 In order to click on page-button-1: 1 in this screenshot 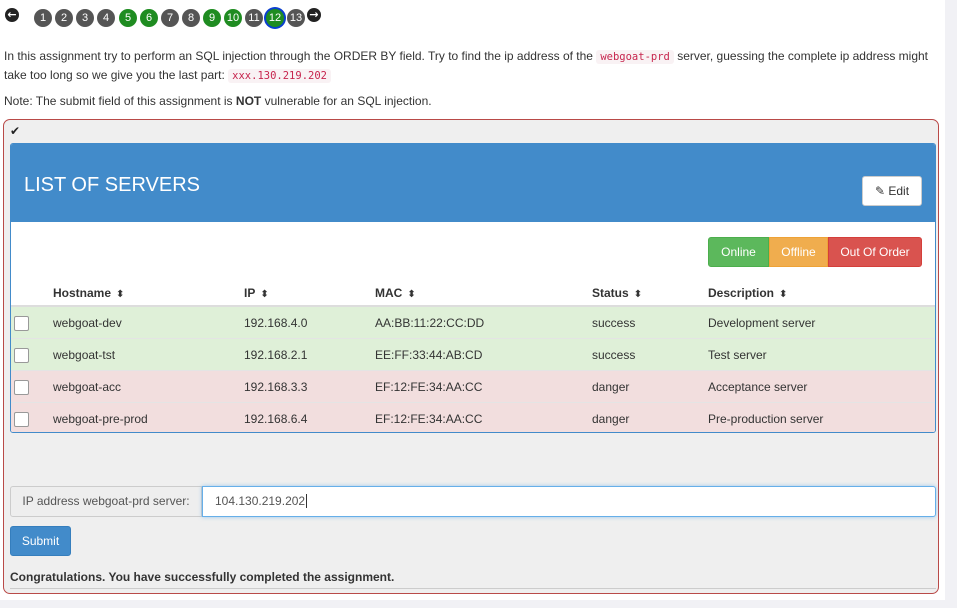, I will do `click(43, 18)`.